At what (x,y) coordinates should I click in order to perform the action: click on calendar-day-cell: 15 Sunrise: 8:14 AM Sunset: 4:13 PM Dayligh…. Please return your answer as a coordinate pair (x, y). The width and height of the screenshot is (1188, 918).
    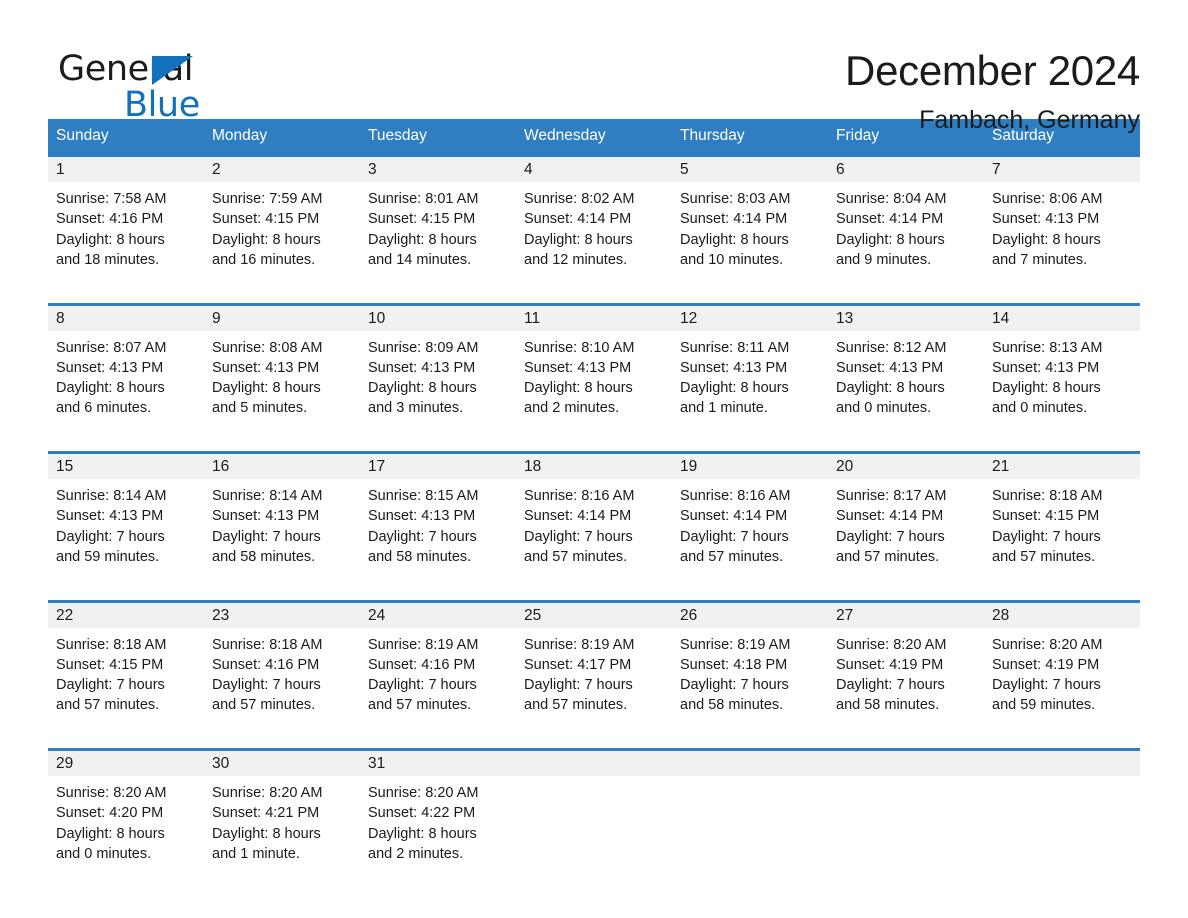
    Looking at the image, I should click on (126, 517).